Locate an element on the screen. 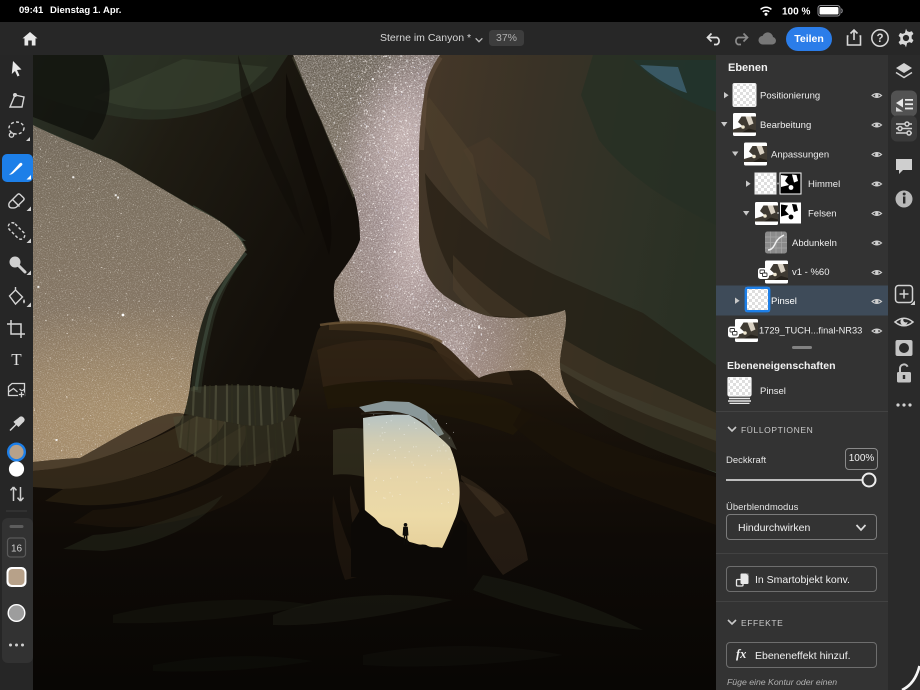 The image size is (920, 690). svg-text: Abdunkeln is located at coordinates (814, 243).